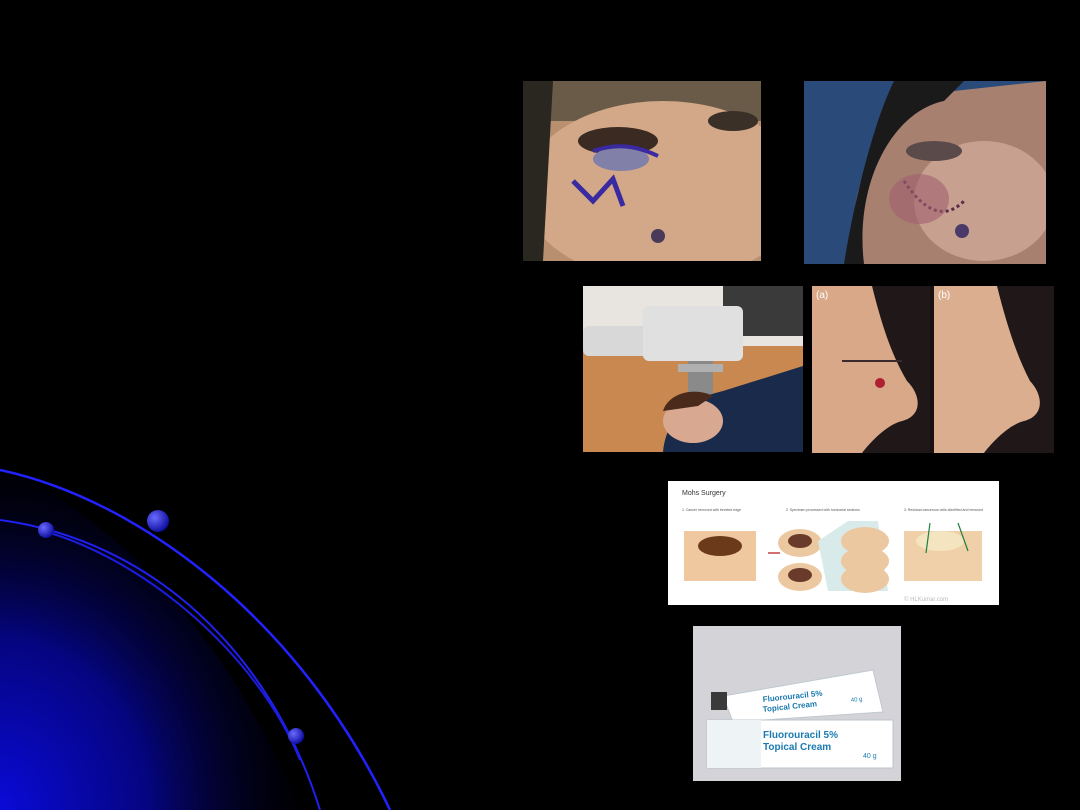 Image resolution: width=1080 pixels, height=810 pixels. What do you see at coordinates (797, 747) in the screenshot?
I see `box-label-line2: Topical Cream` at bounding box center [797, 747].